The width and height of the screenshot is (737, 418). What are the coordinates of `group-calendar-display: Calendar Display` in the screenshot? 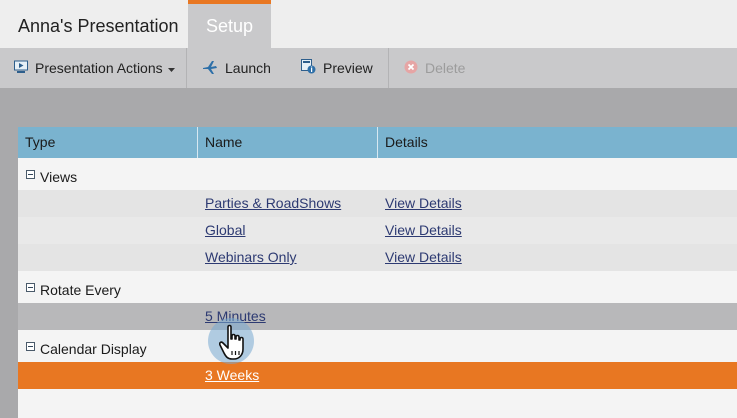 It's located at (377, 346).